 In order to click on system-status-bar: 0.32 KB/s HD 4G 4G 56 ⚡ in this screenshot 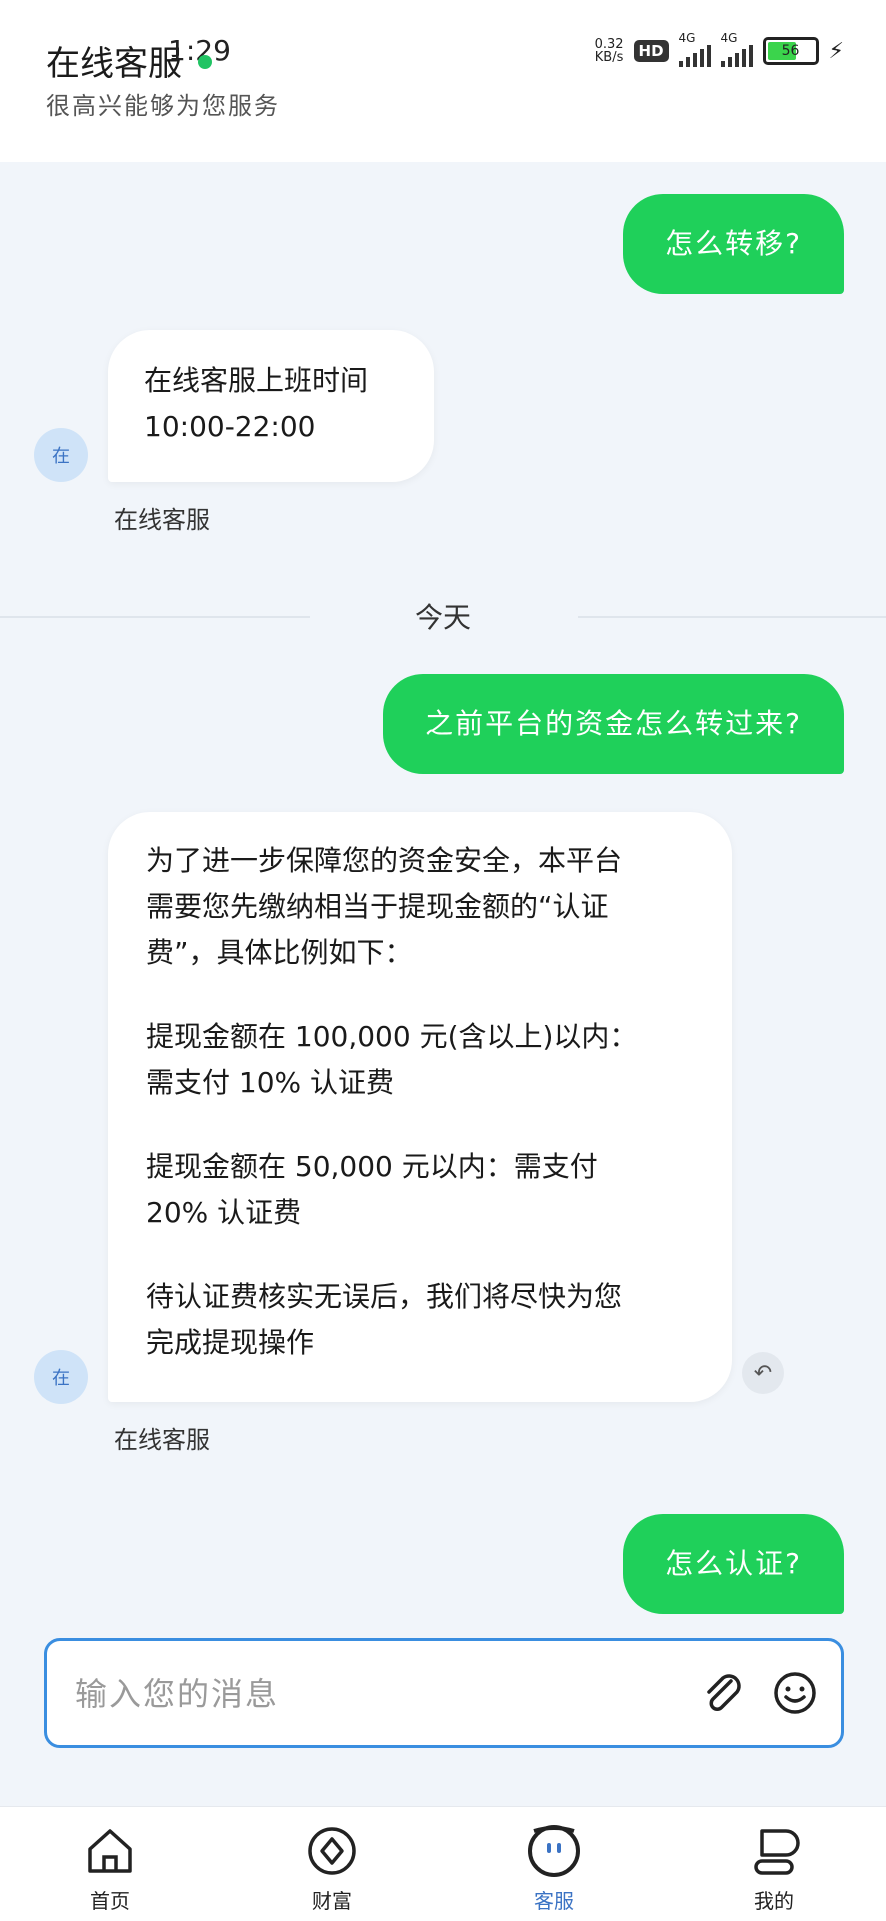, I will do `click(719, 49)`.